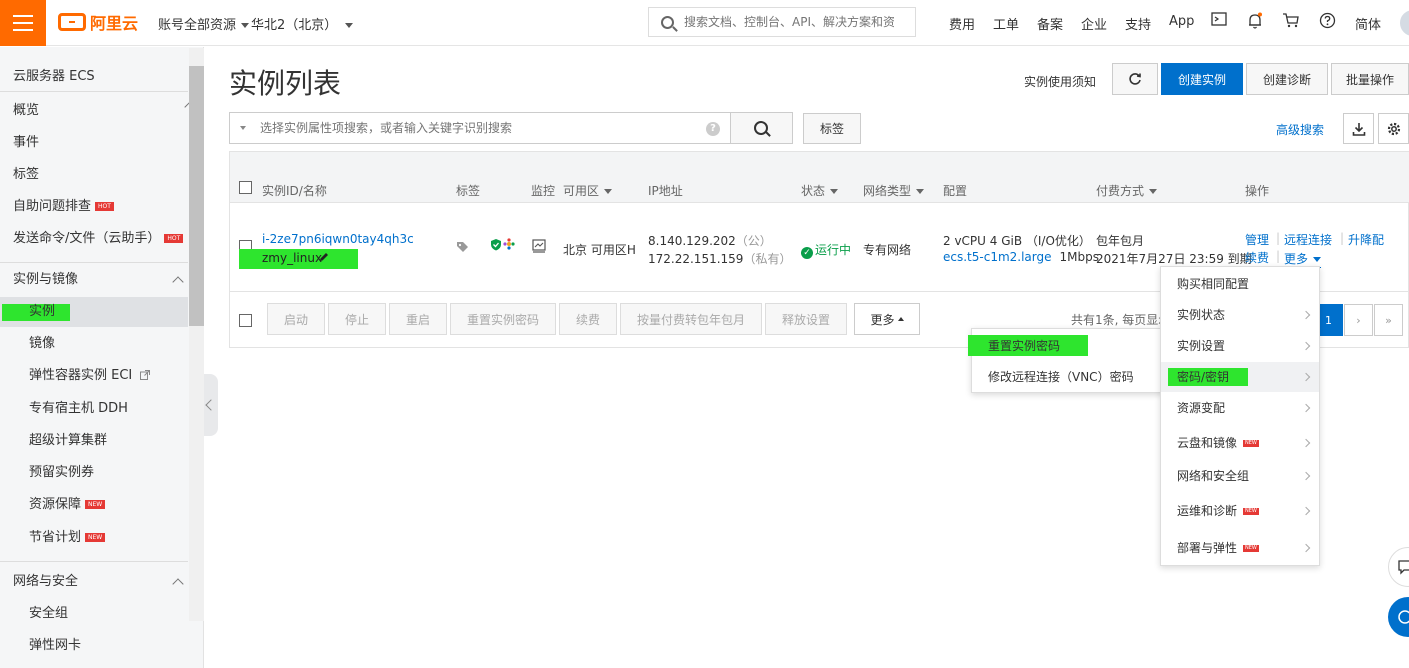 Image resolution: width=1409 pixels, height=668 pixels. What do you see at coordinates (496, 246) in the screenshot?
I see `security-shield-icon` at bounding box center [496, 246].